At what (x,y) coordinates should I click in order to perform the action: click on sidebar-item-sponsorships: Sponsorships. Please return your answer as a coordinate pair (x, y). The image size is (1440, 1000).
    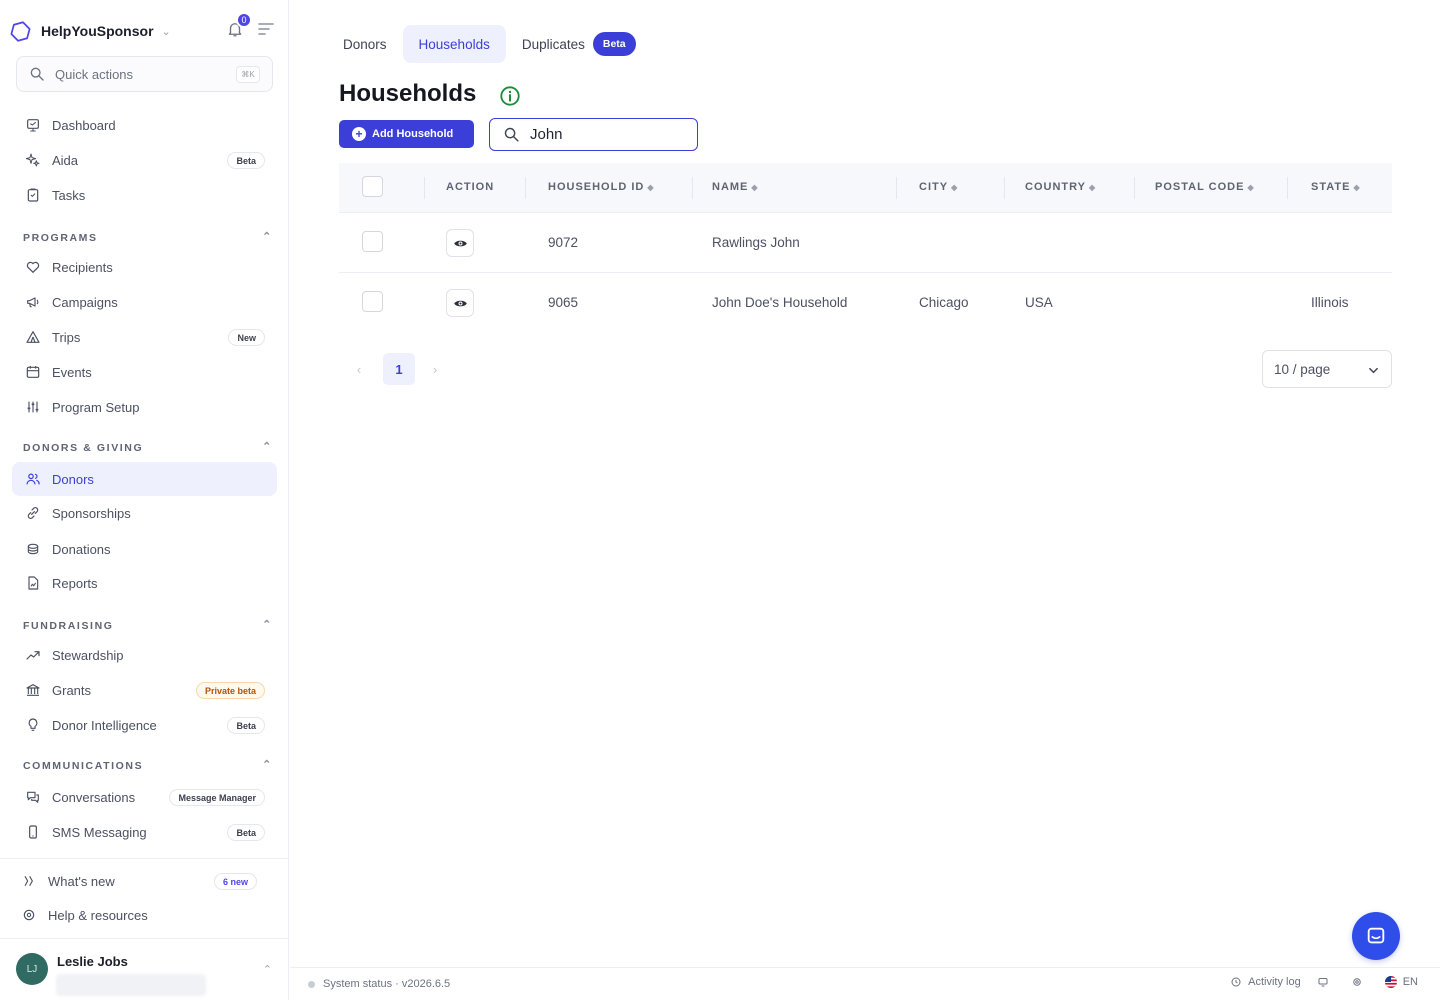
    Looking at the image, I should click on (144, 513).